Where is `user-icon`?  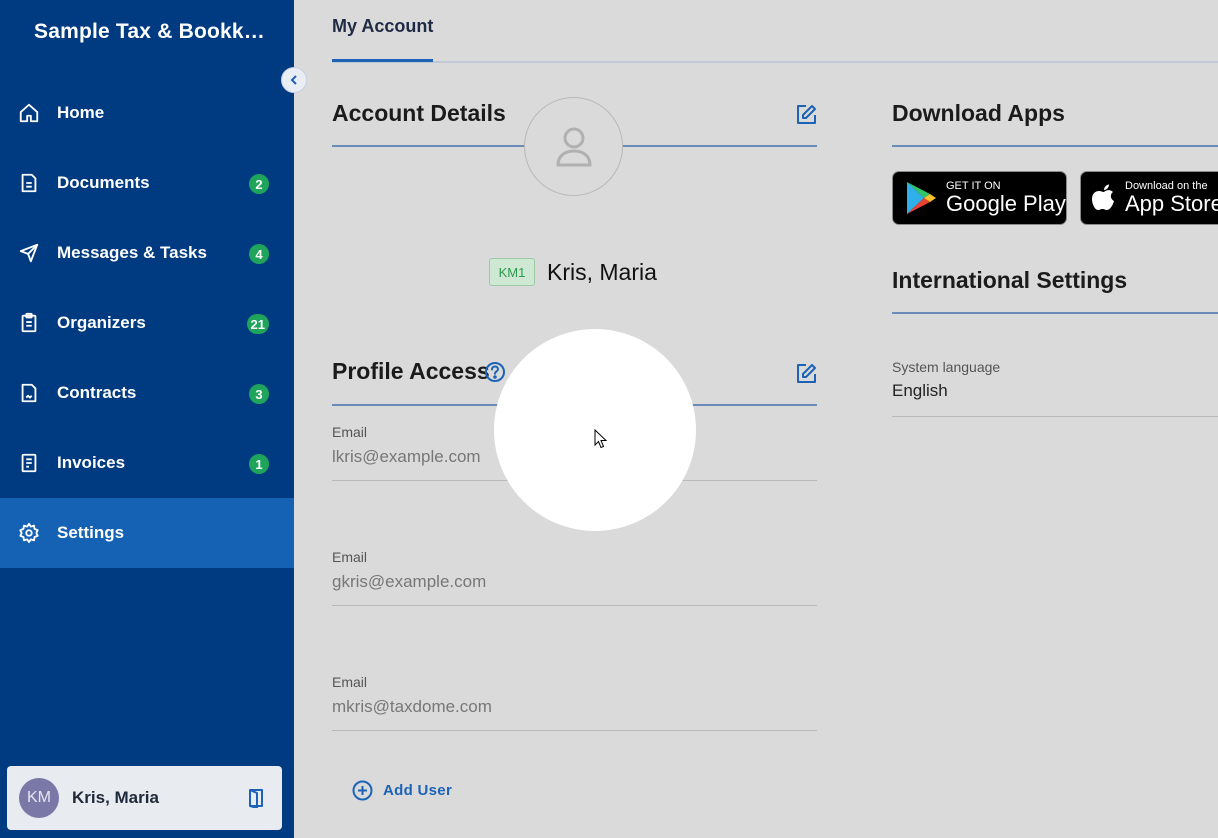 user-icon is located at coordinates (573, 146).